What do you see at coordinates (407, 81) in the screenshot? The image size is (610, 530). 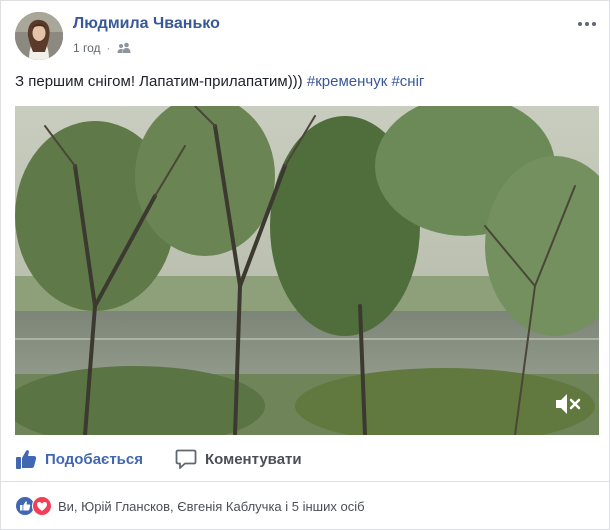 I see `hashtag-link: #сніг` at bounding box center [407, 81].